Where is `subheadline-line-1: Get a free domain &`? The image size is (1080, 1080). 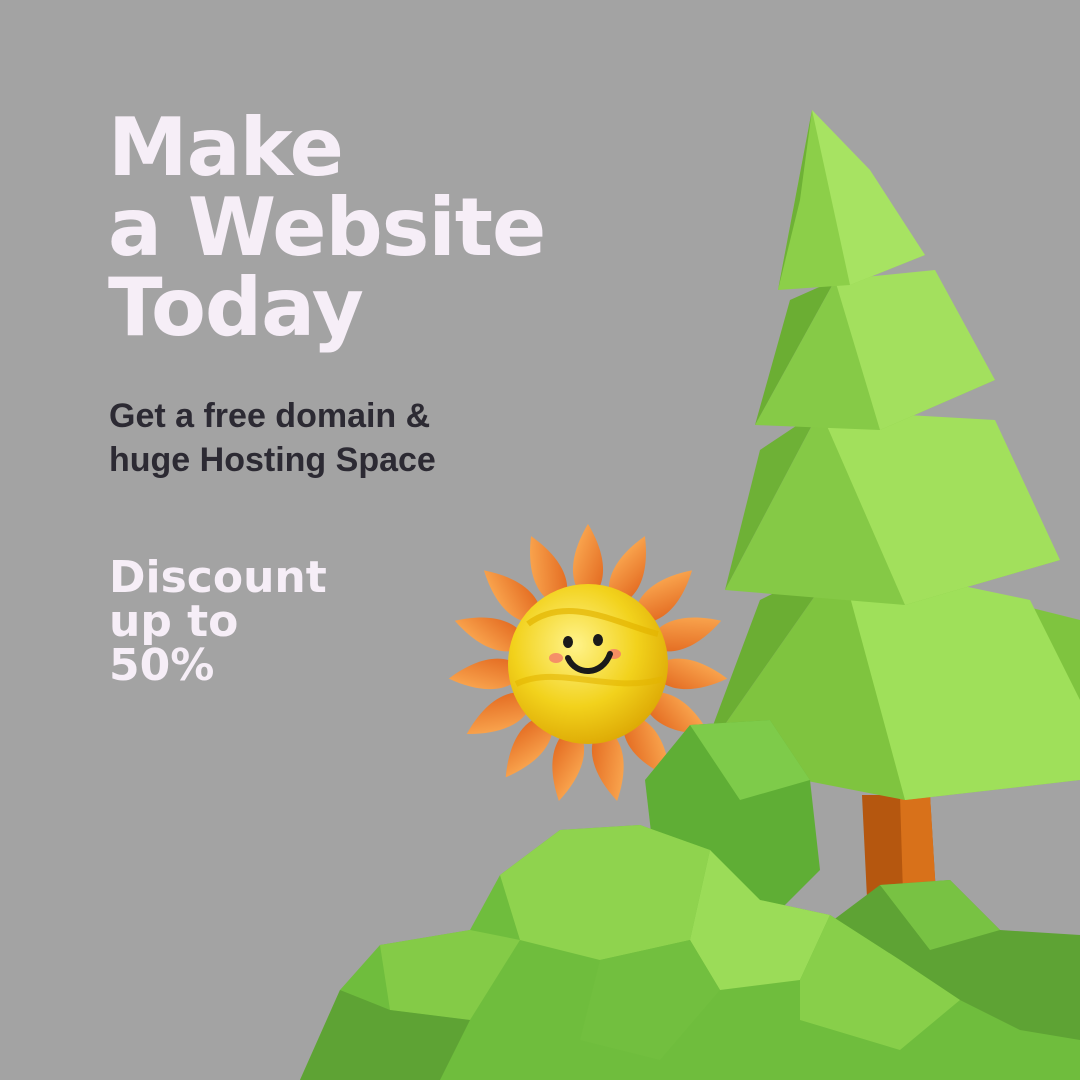 subheadline-line-1: Get a free domain & is located at coordinates (270, 416).